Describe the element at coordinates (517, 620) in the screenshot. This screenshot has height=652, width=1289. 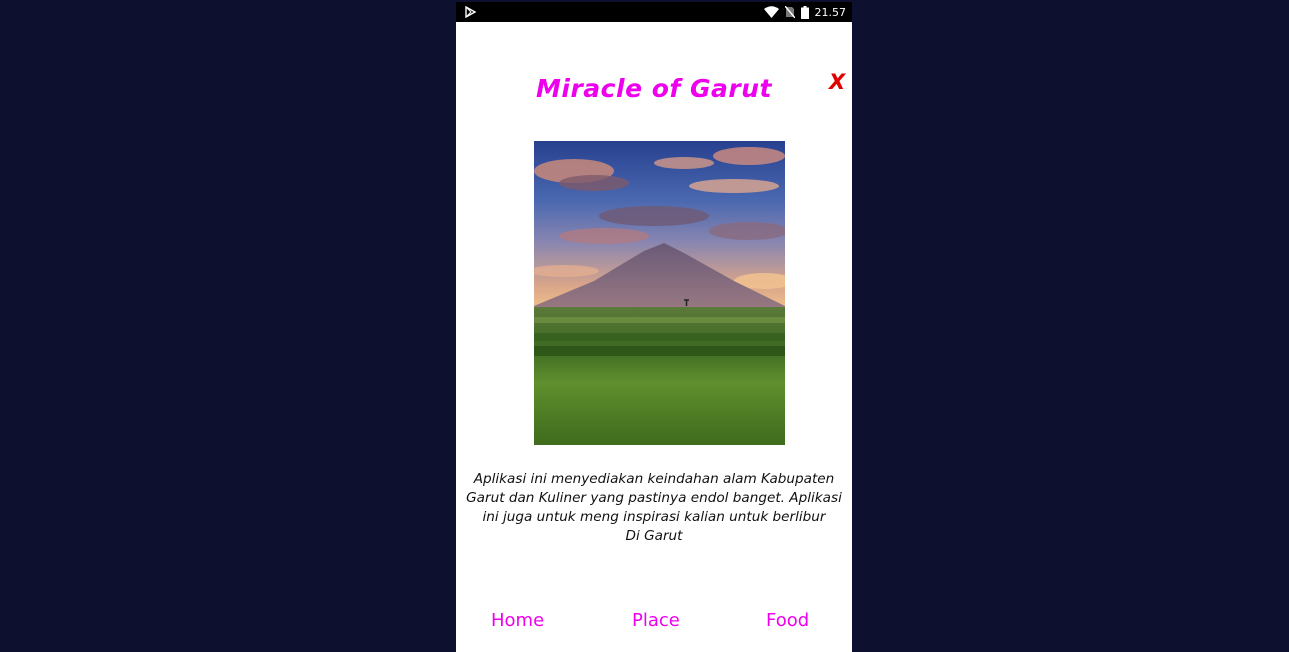
I see `nav-home: Home` at that location.